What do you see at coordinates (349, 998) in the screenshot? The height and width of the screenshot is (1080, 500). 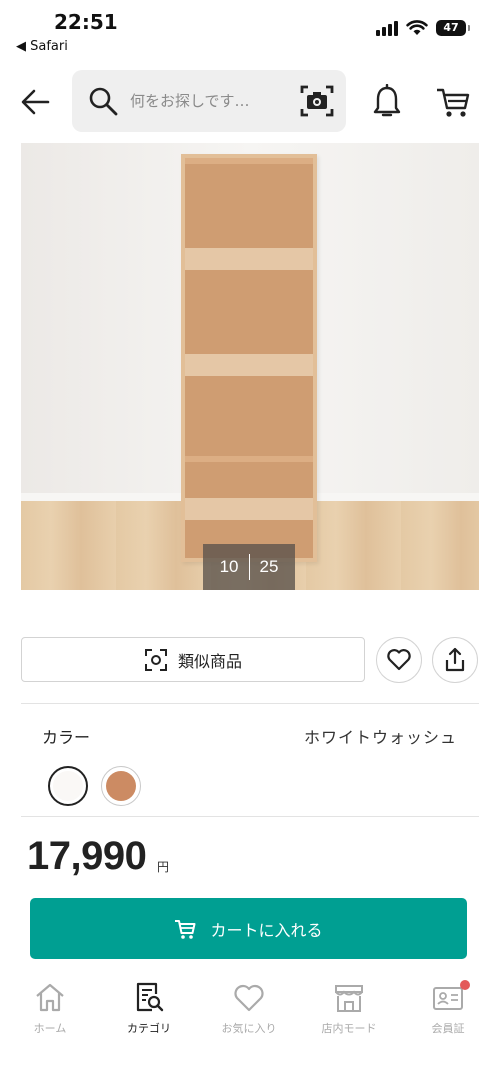 I see `store-icon` at bounding box center [349, 998].